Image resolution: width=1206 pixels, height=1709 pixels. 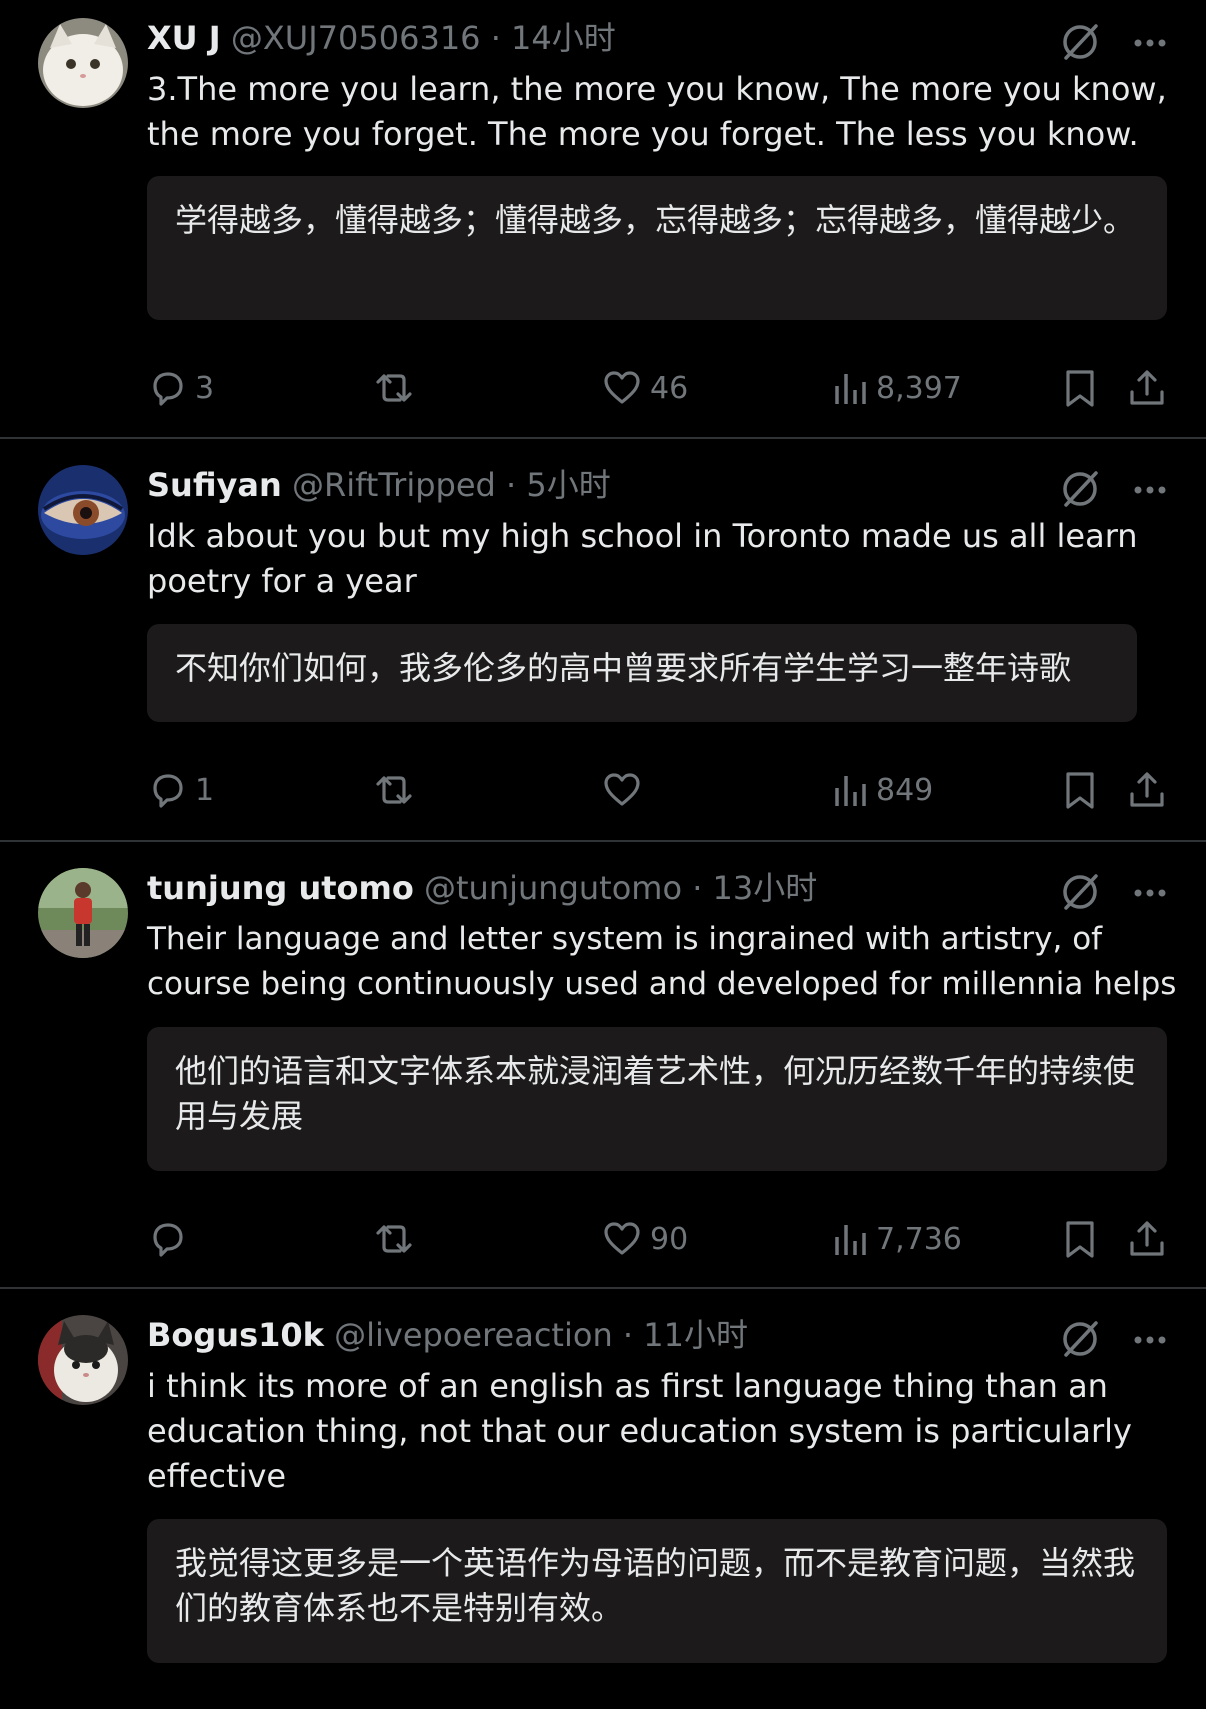 What do you see at coordinates (657, 248) in the screenshot?
I see `translation-box: 学得越多，懂得越多；懂得越多，忘得越多；忘得越多，懂得越少。` at bounding box center [657, 248].